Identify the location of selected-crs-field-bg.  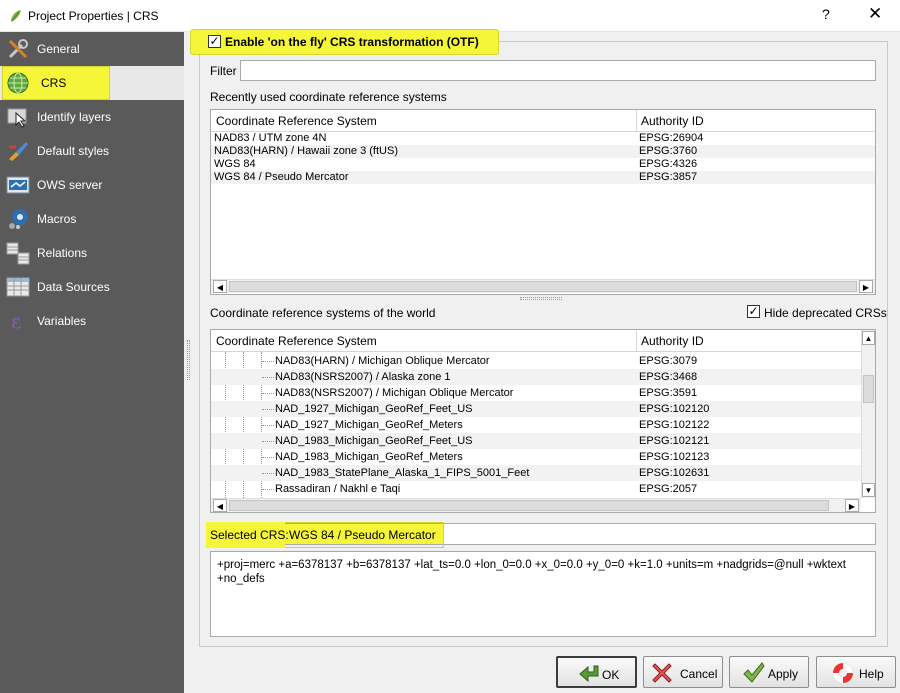
(659, 534).